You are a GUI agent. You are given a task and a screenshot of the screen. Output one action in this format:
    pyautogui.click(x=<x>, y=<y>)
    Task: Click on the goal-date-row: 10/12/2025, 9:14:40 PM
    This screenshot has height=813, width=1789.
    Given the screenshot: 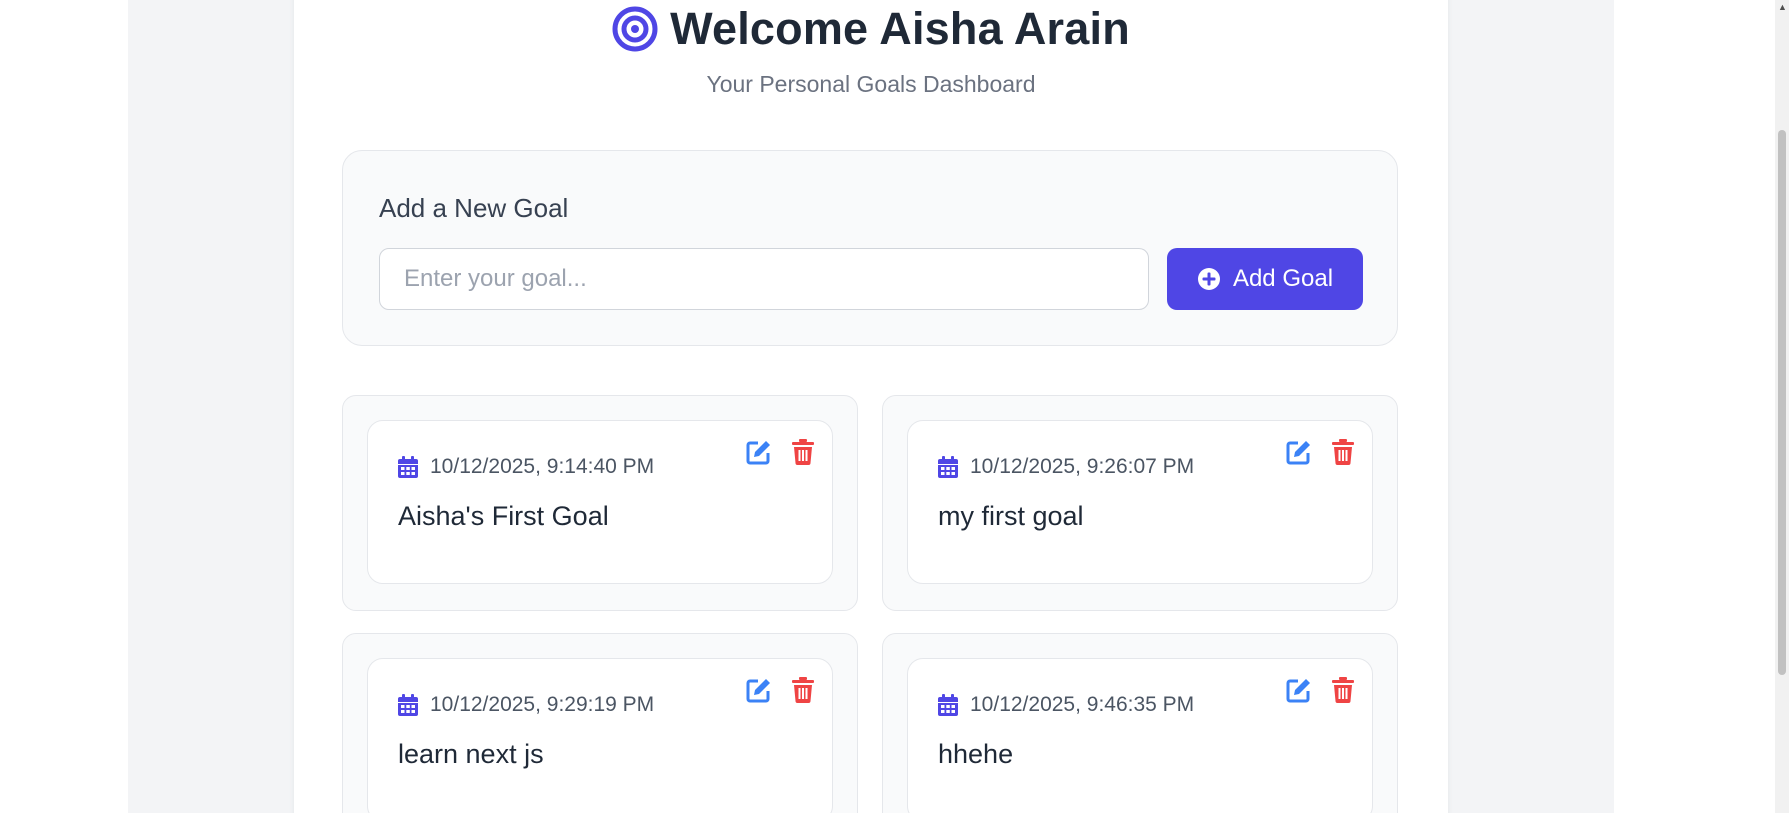 What is the action you would take?
    pyautogui.click(x=526, y=467)
    